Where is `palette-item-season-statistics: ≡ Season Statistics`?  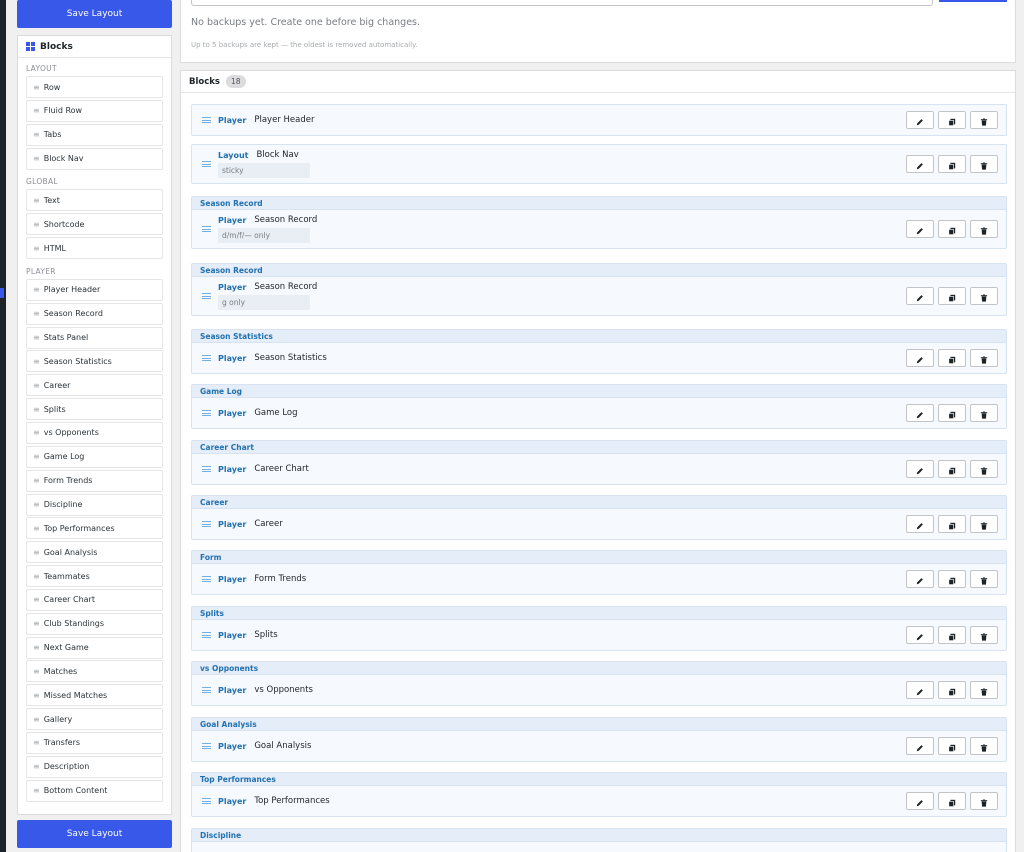
palette-item-season-statistics: ≡ Season Statistics is located at coordinates (94, 361).